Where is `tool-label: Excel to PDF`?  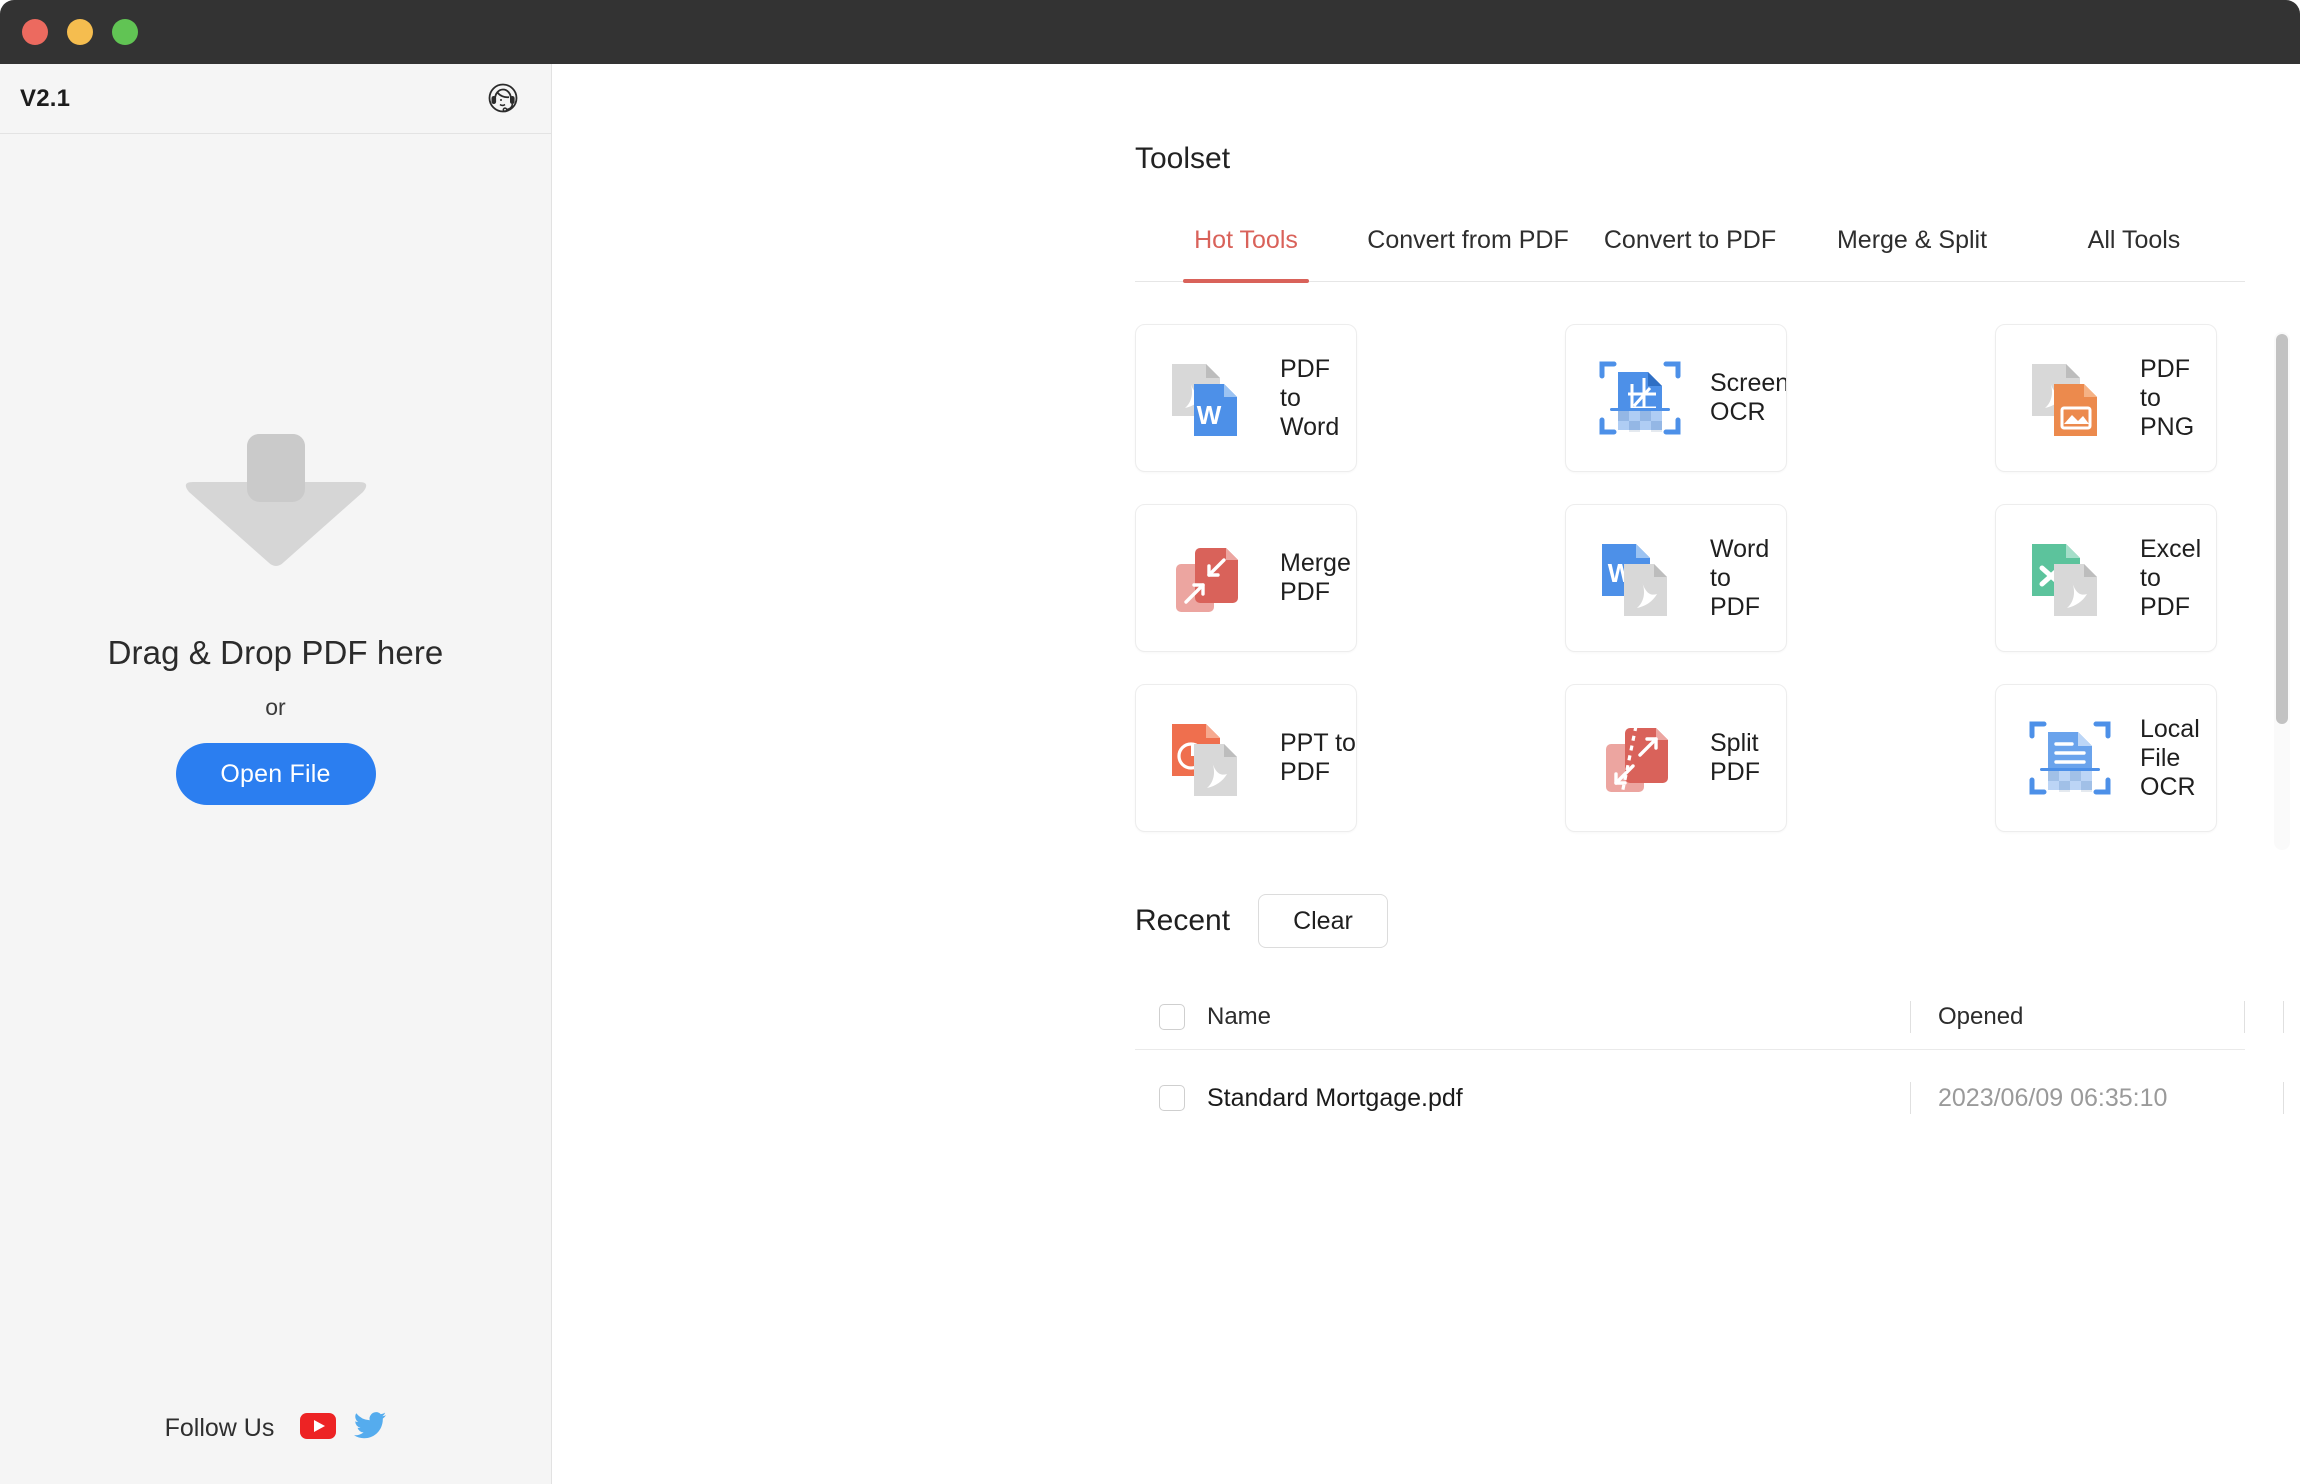
tool-label: Excel to PDF is located at coordinates (2171, 577).